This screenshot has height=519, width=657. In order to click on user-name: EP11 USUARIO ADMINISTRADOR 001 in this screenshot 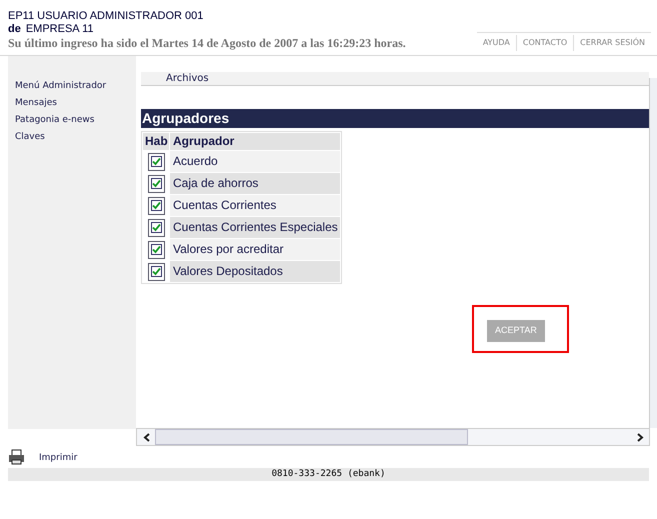, I will do `click(106, 16)`.